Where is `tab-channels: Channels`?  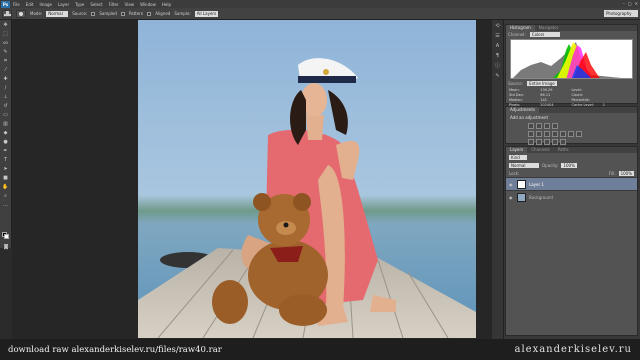
tab-channels: Channels is located at coordinates (540, 150).